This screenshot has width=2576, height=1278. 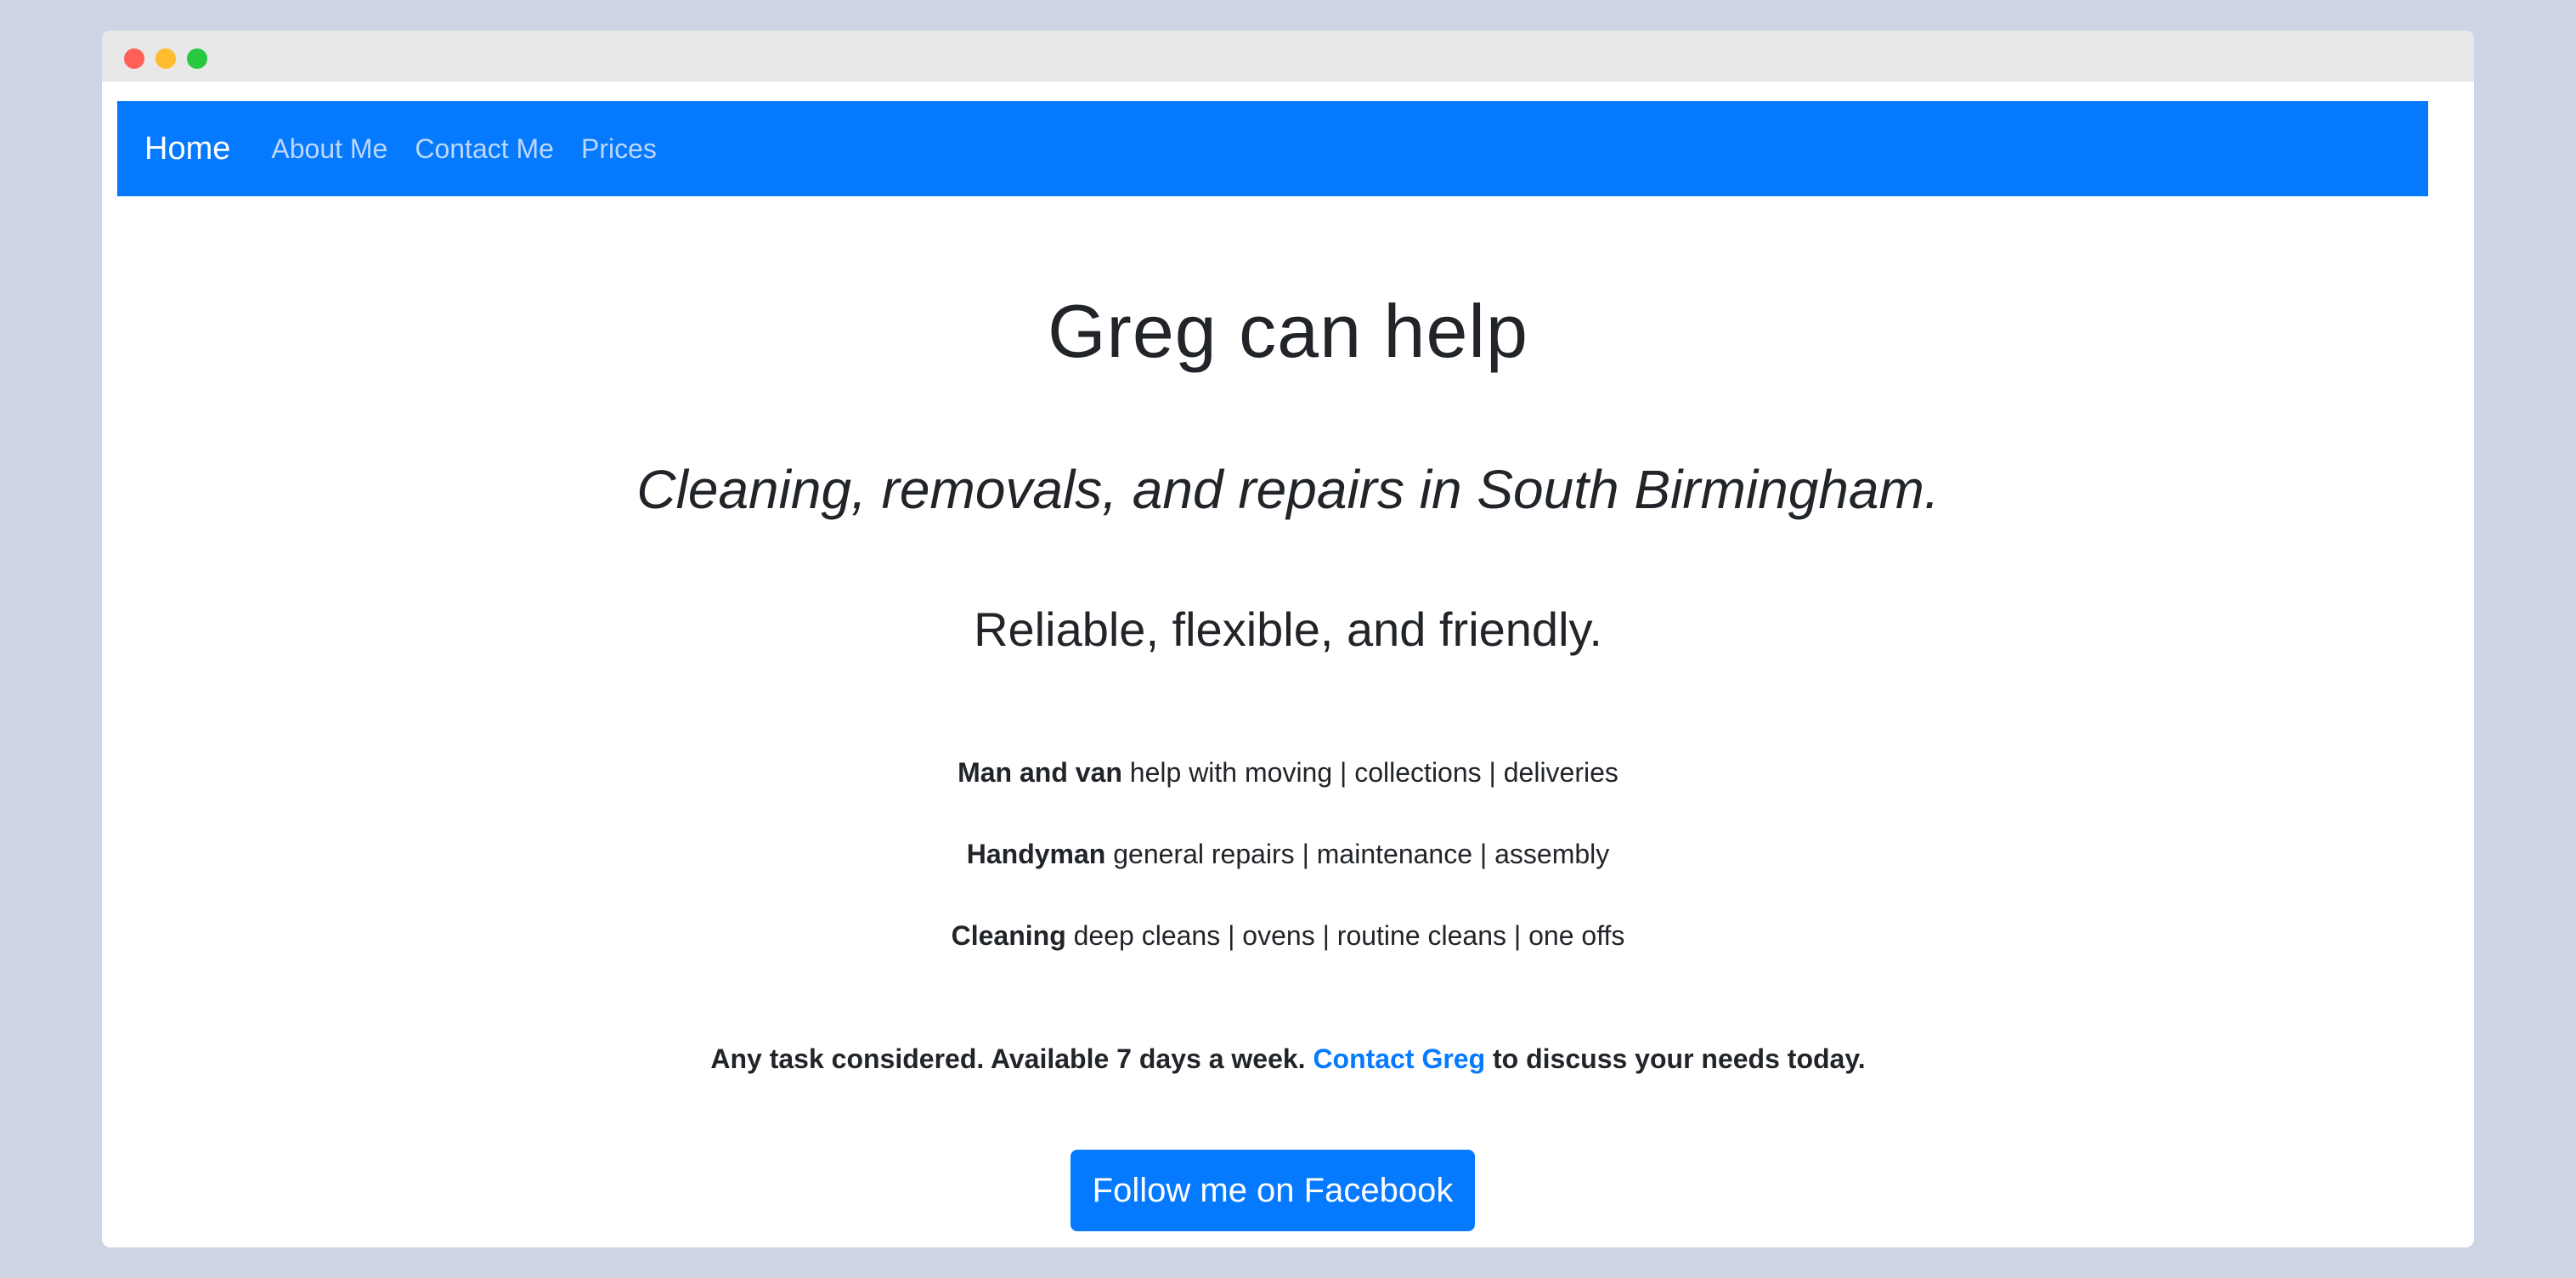 What do you see at coordinates (1008, 936) in the screenshot?
I see `service-name: Cleaning` at bounding box center [1008, 936].